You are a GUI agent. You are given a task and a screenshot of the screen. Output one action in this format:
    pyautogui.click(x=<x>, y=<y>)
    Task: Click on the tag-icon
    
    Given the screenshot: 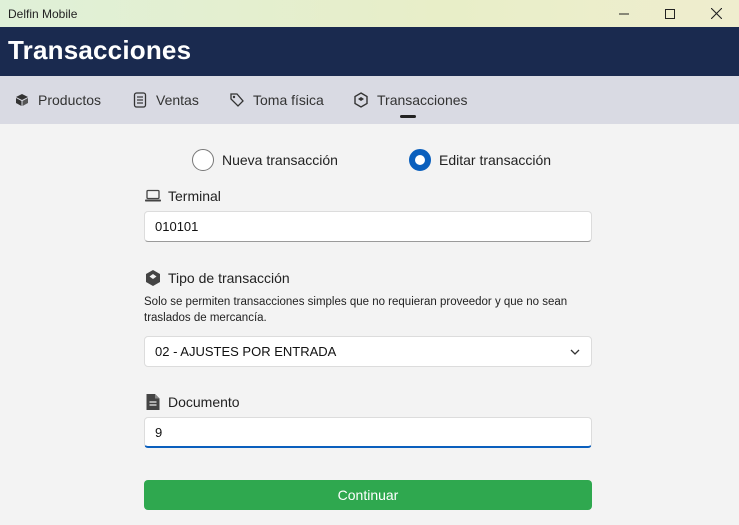 What is the action you would take?
    pyautogui.click(x=237, y=100)
    